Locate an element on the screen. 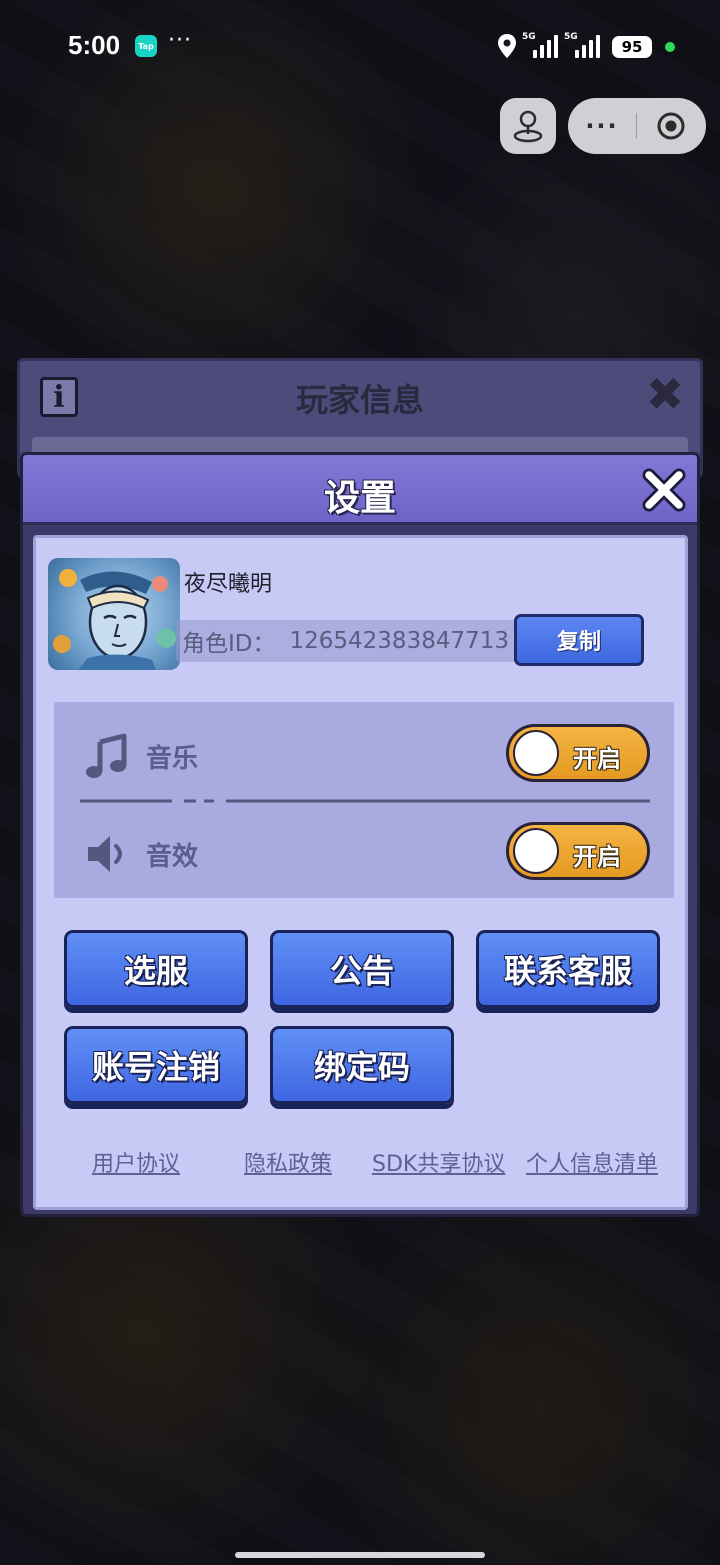  bind-code-button: 绑定码 is located at coordinates (362, 1065).